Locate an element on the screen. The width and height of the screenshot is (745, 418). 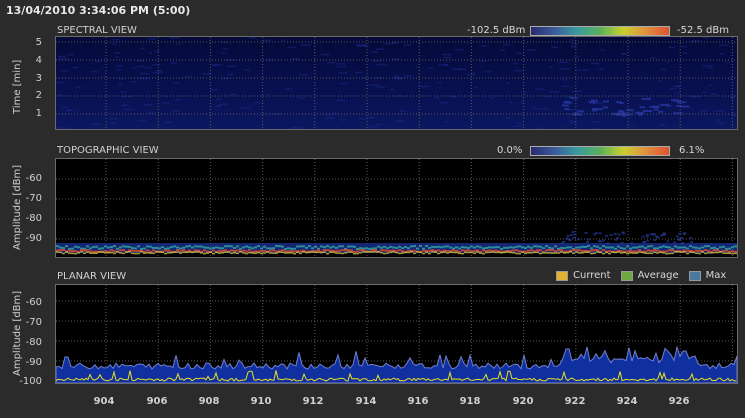
x-tick: 918 is located at coordinates (470, 401).